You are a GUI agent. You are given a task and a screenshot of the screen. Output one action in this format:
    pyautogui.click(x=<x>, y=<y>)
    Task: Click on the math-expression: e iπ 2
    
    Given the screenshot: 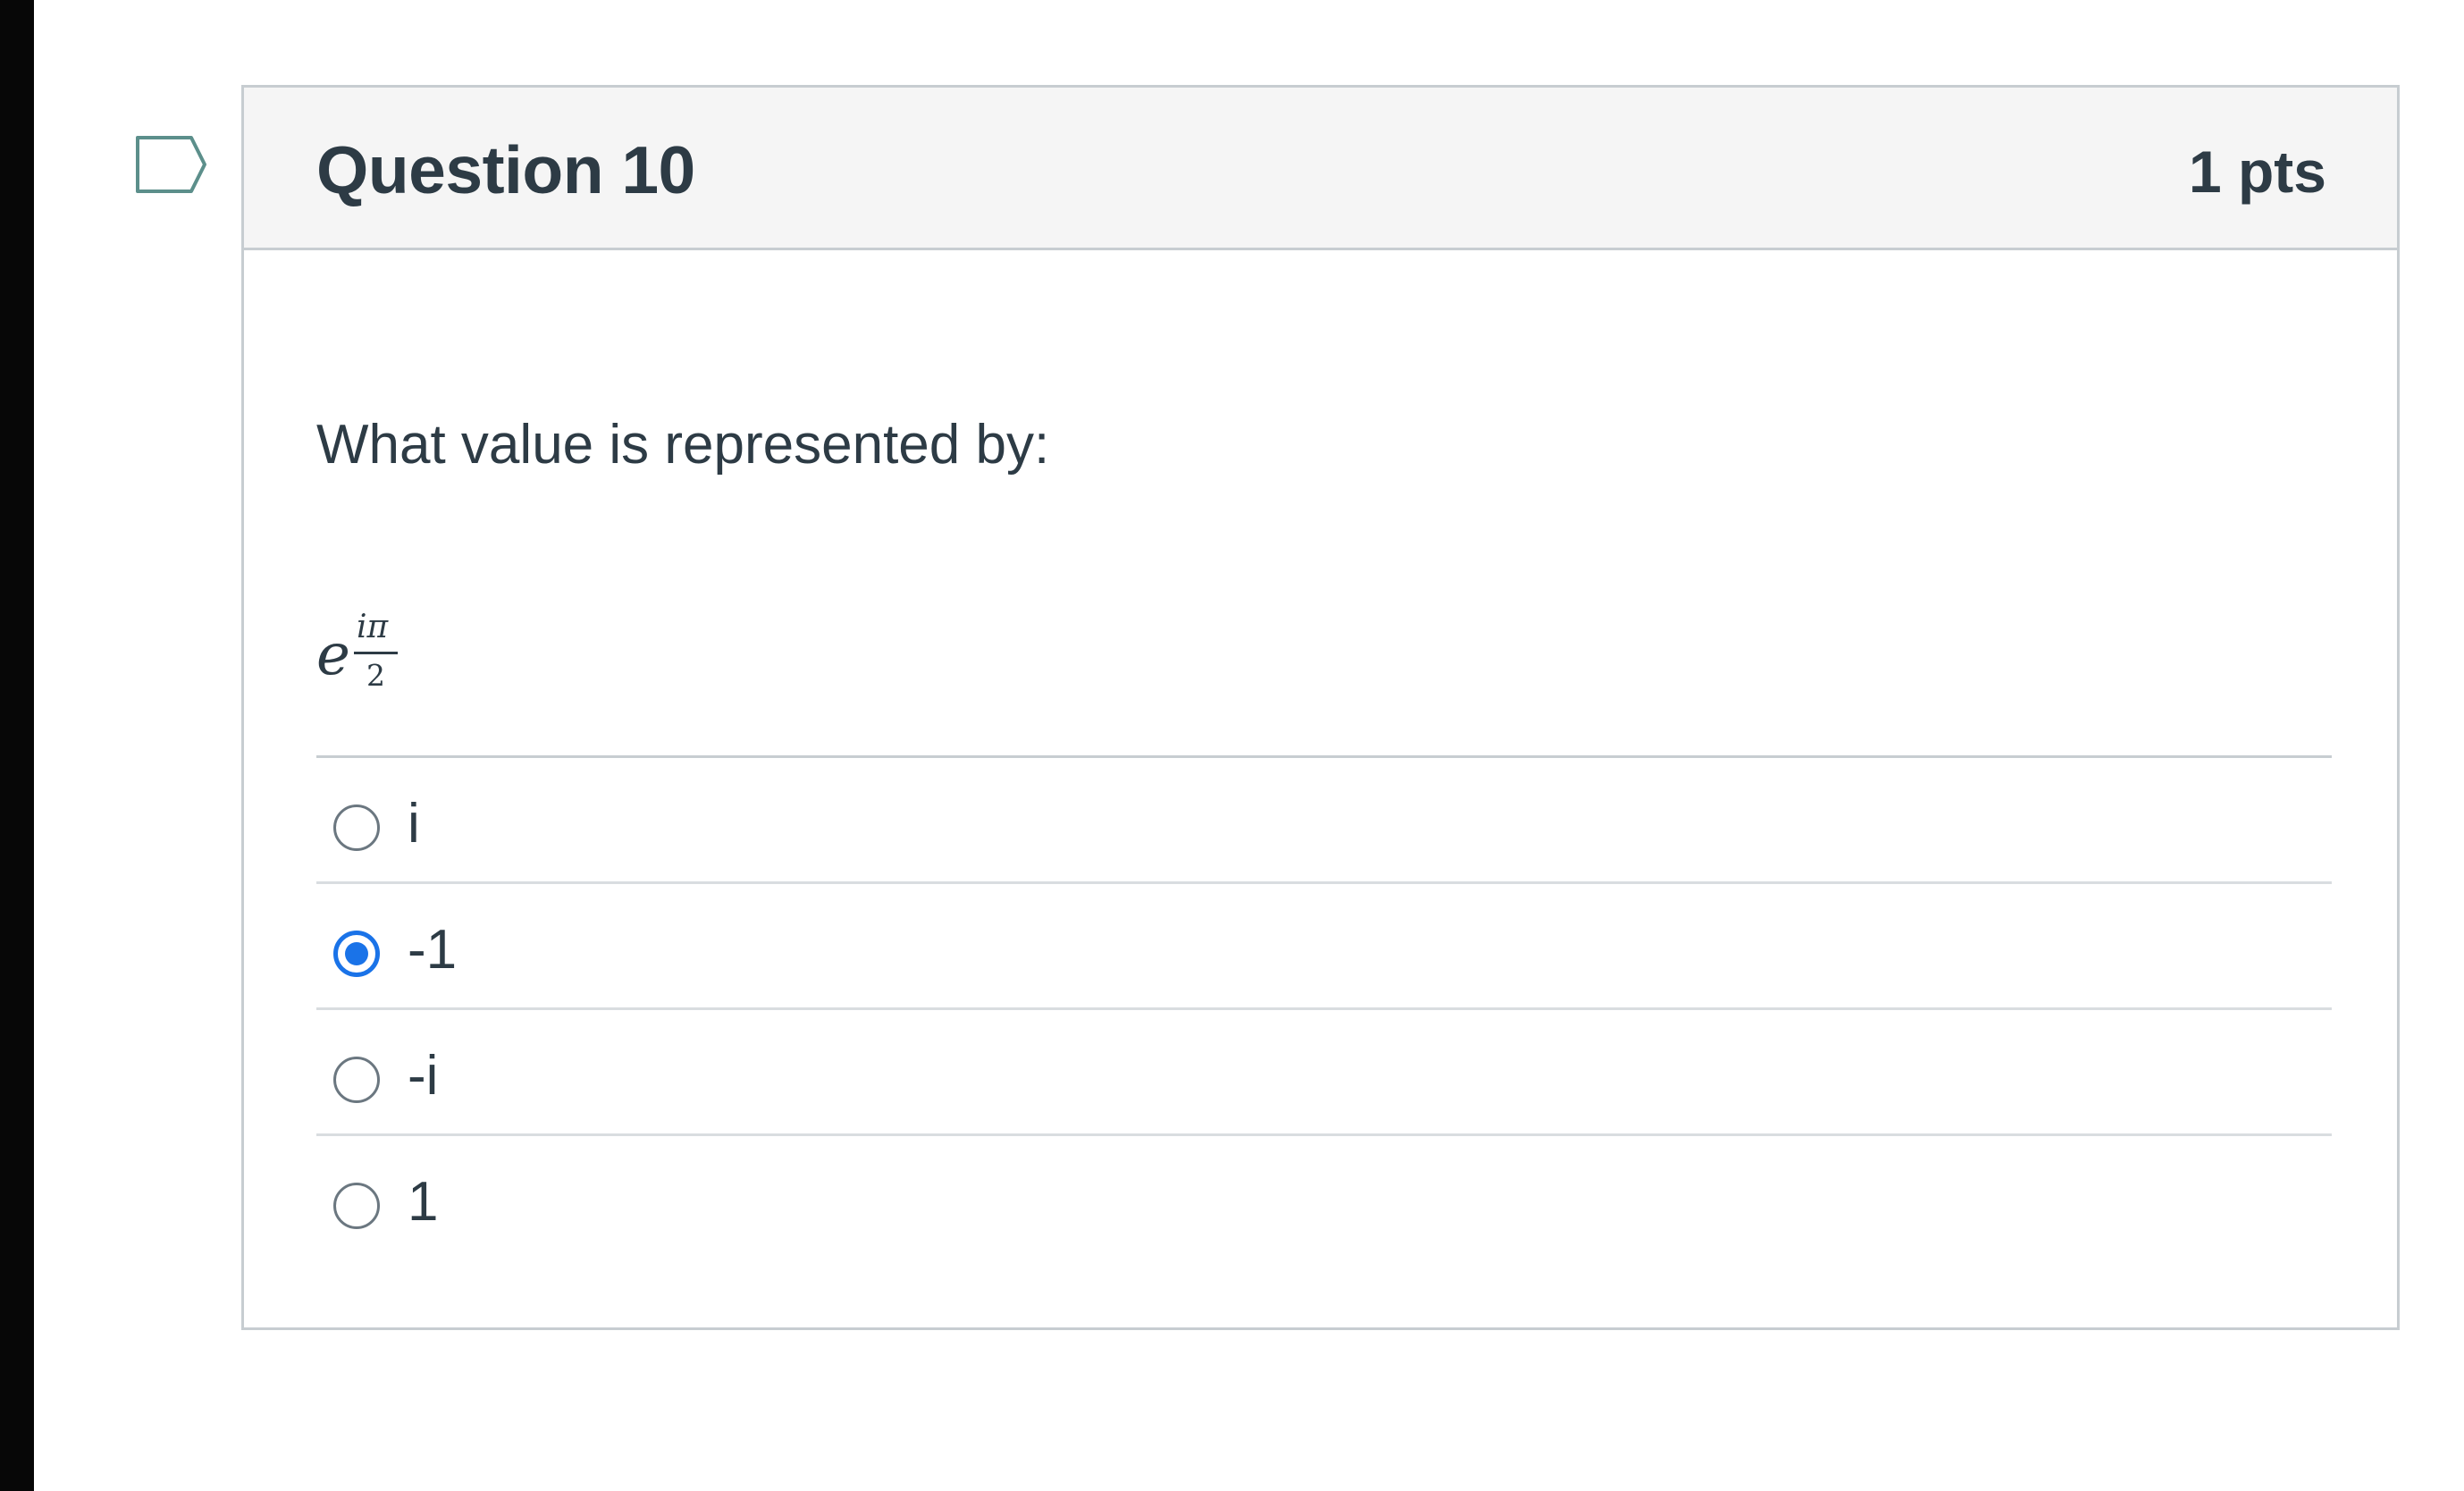 What is the action you would take?
    pyautogui.click(x=370, y=610)
    